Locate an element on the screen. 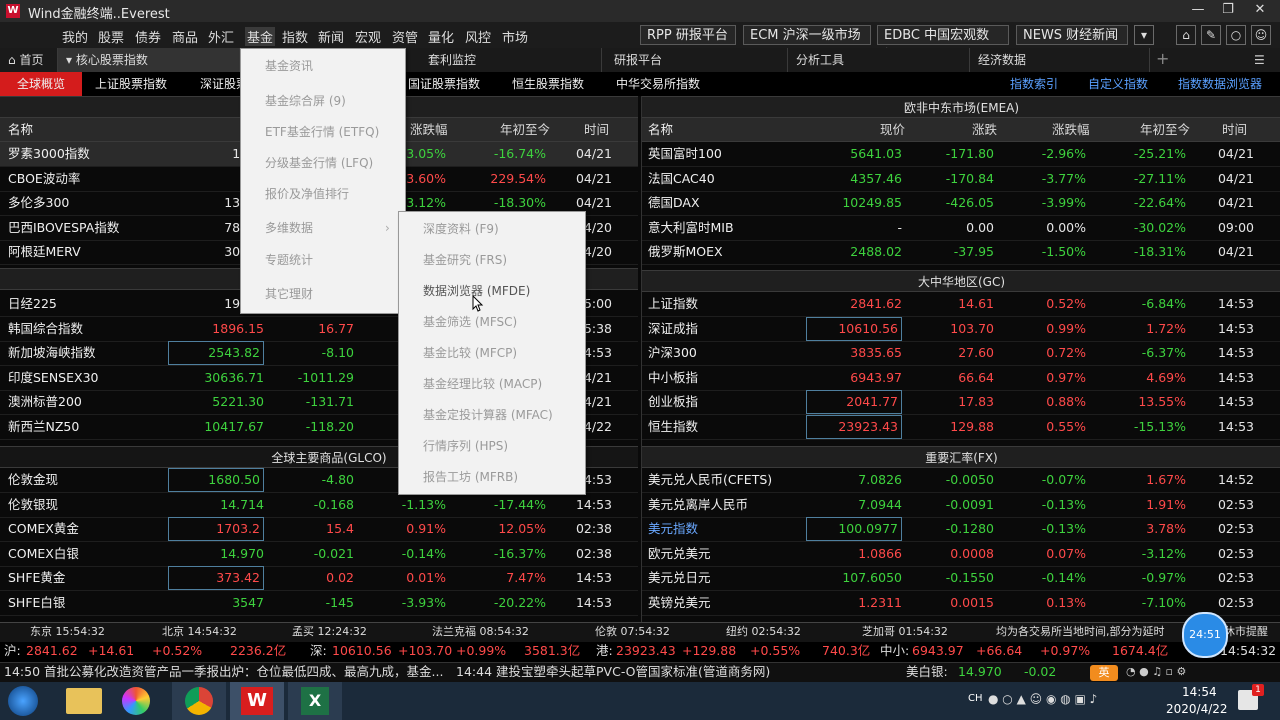  table-row: 俄罗斯MOEX 2488.02 -37.95 -1.50% -18.31% 04/21 is located at coordinates (961, 252).